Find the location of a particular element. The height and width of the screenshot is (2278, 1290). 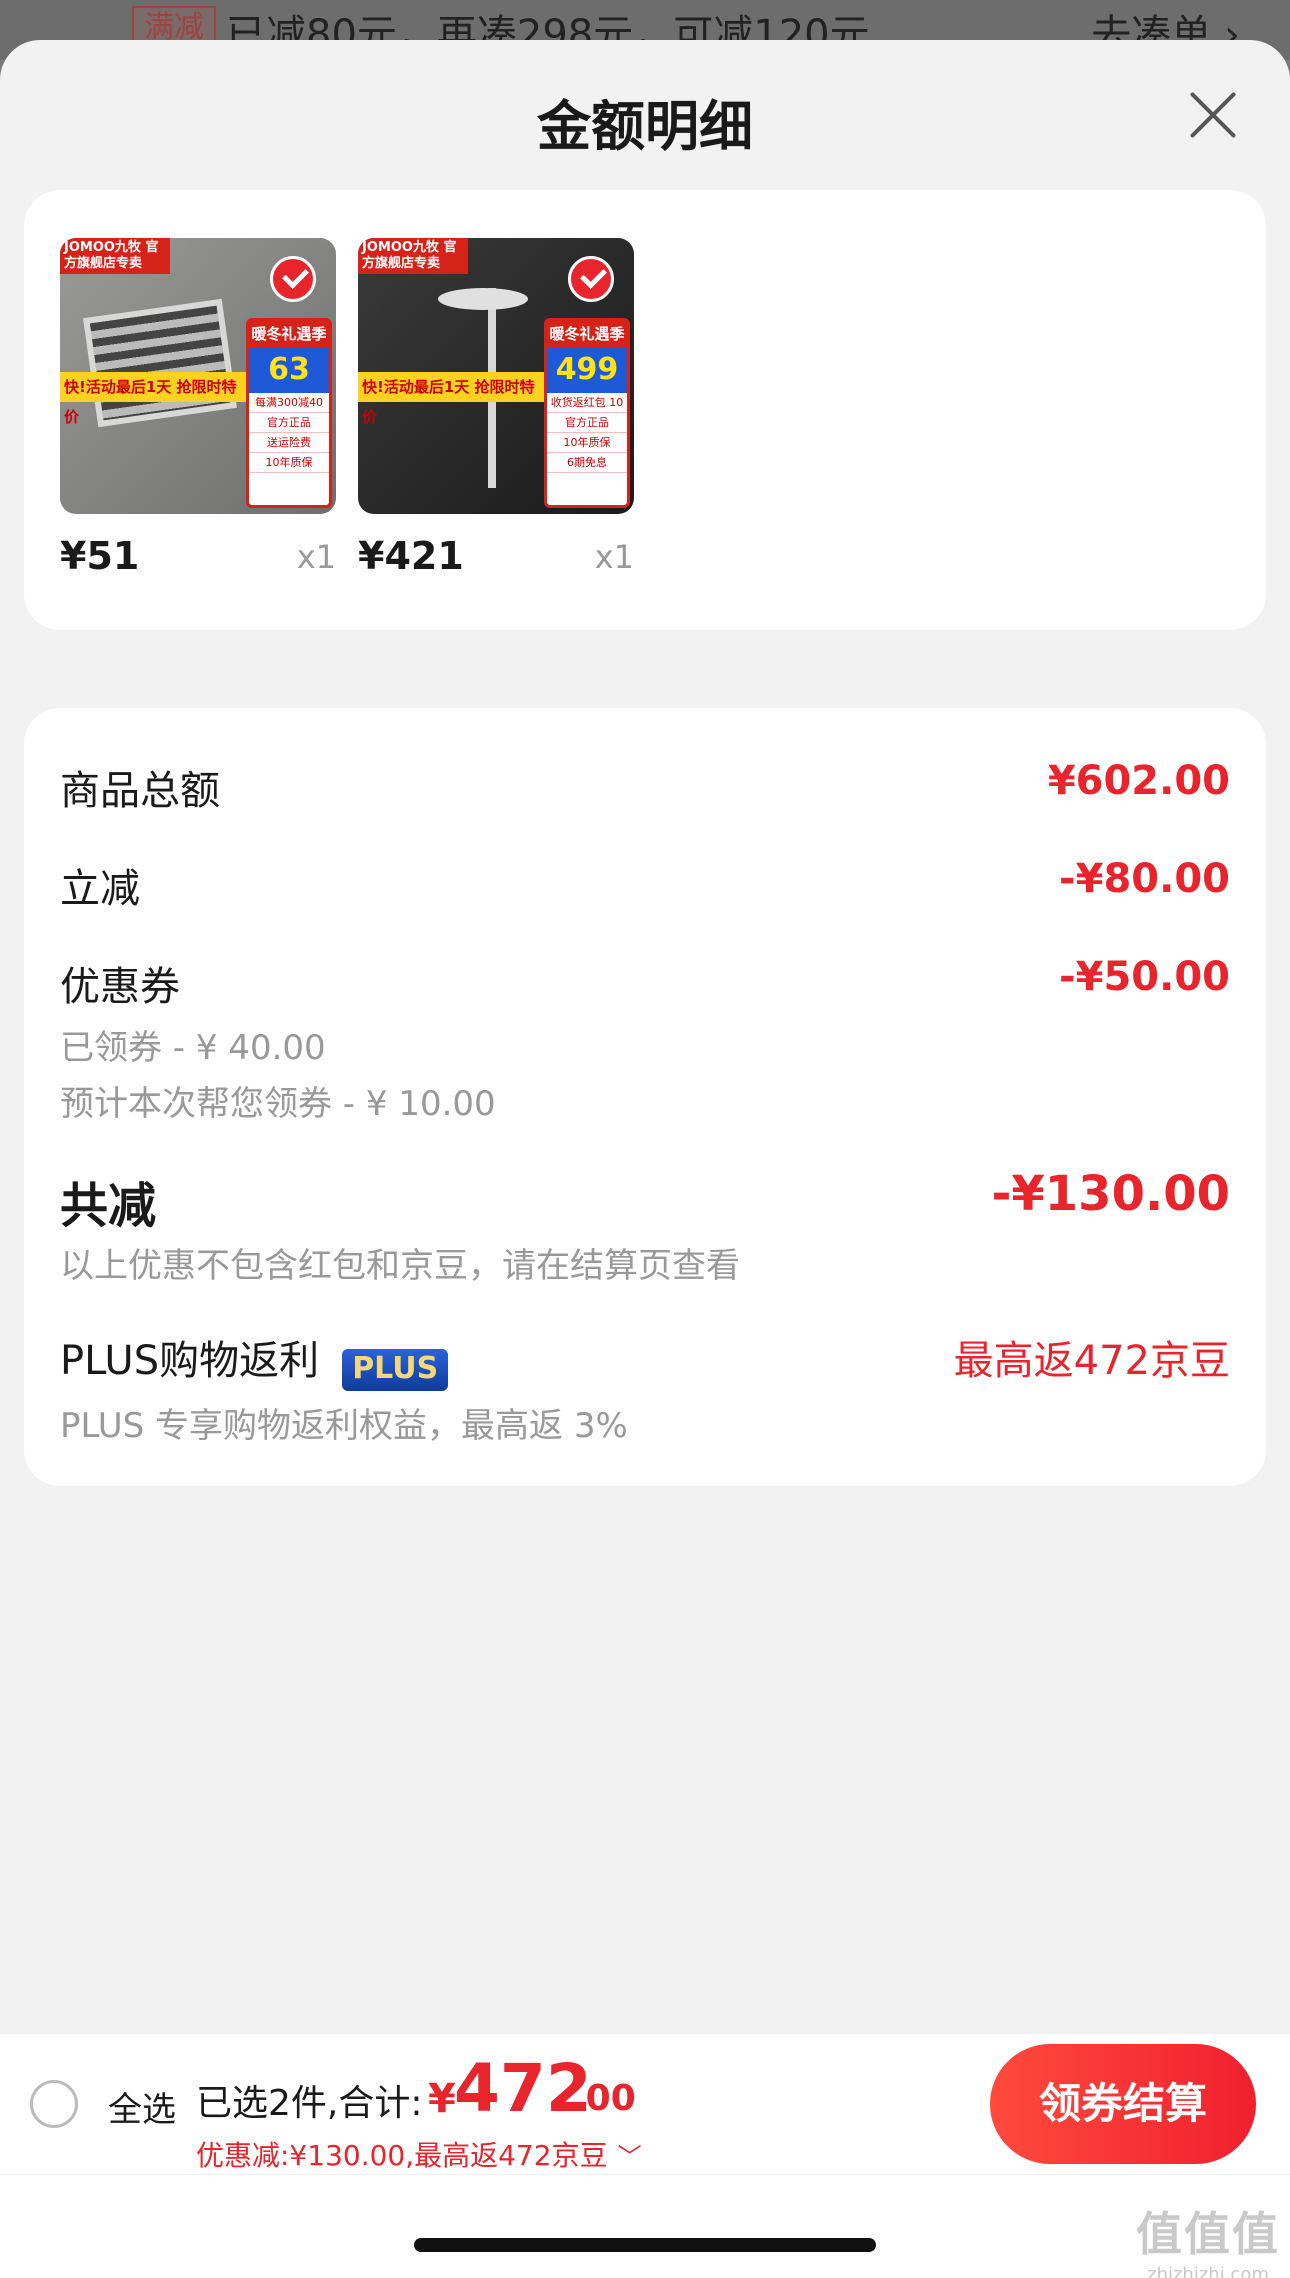

promo-row: 6期免息 is located at coordinates (587, 463).